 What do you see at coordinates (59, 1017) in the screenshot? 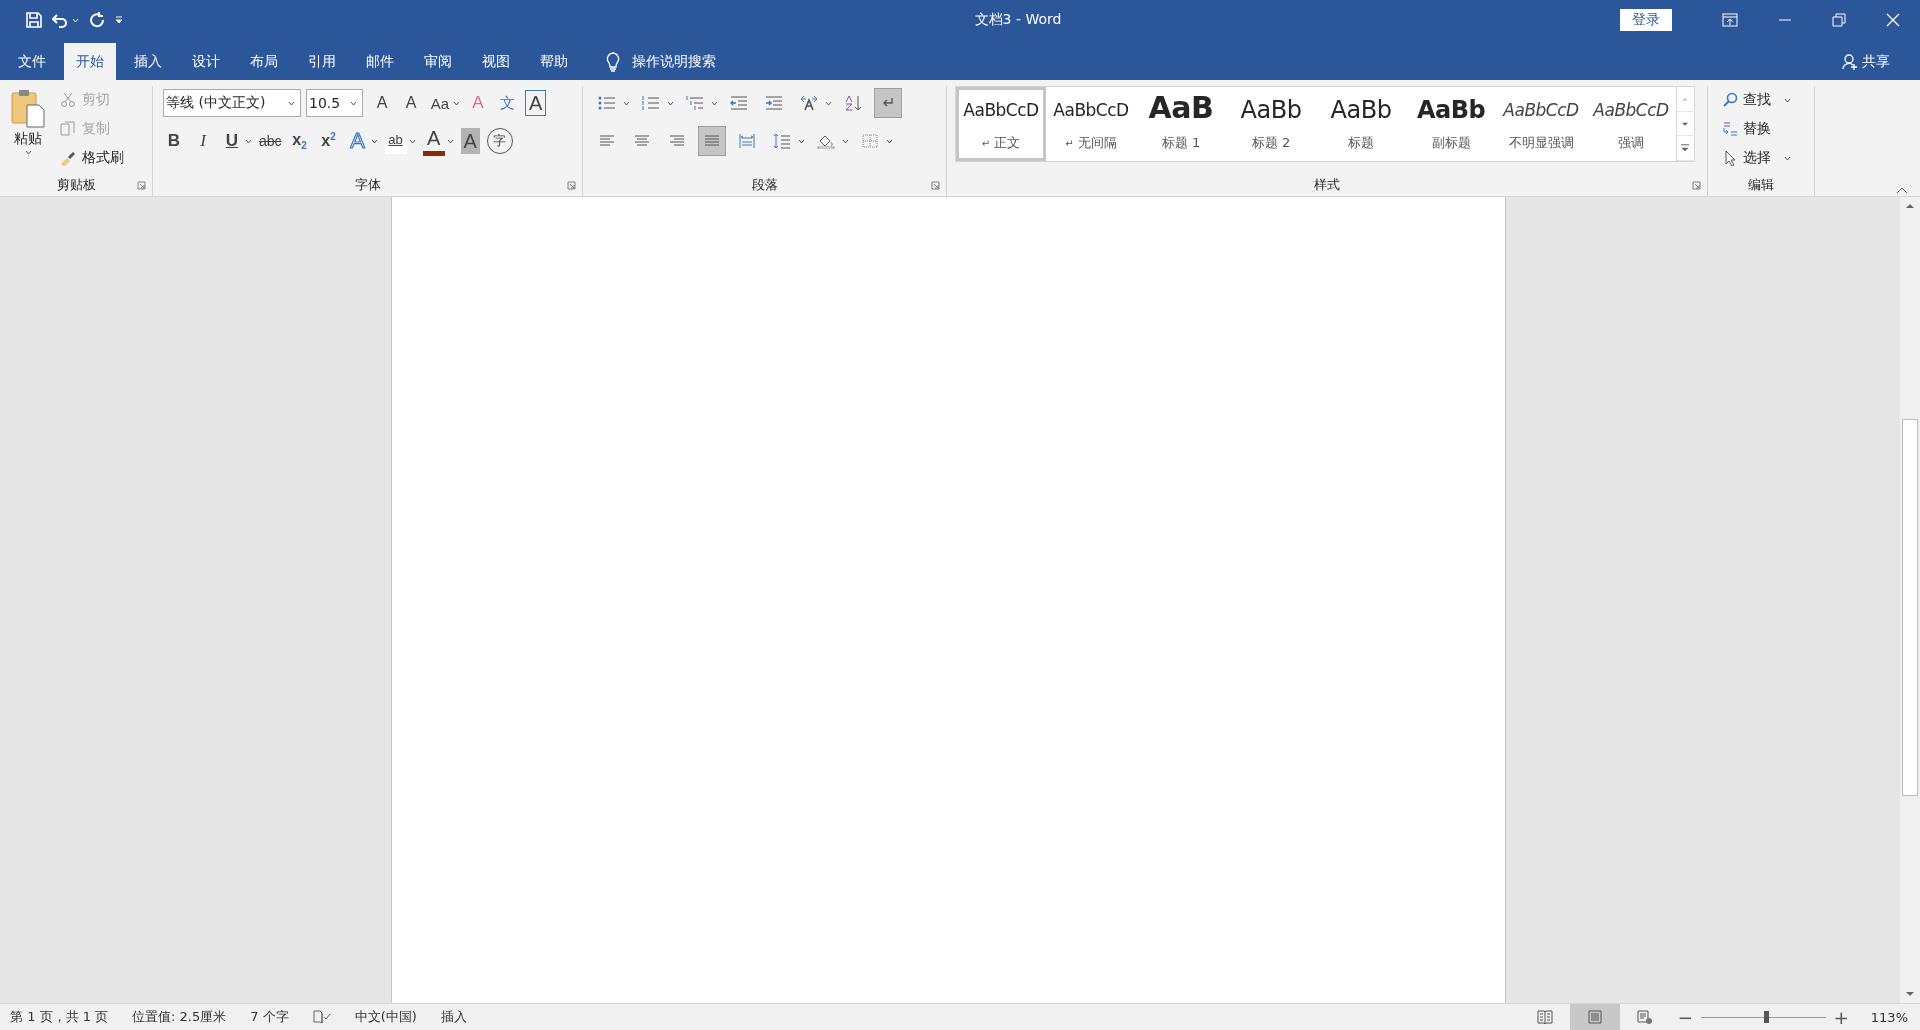
I see `status-text: 第 1 页，共 1 页` at bounding box center [59, 1017].